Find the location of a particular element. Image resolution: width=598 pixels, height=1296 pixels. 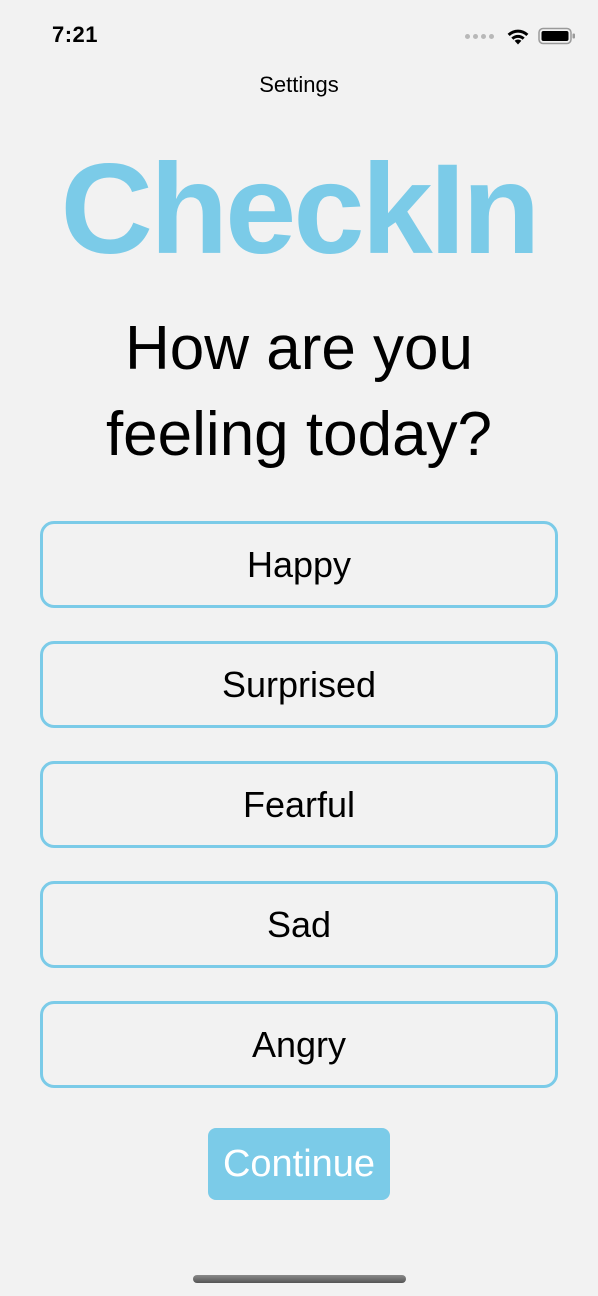

battery-icon is located at coordinates (556, 36).